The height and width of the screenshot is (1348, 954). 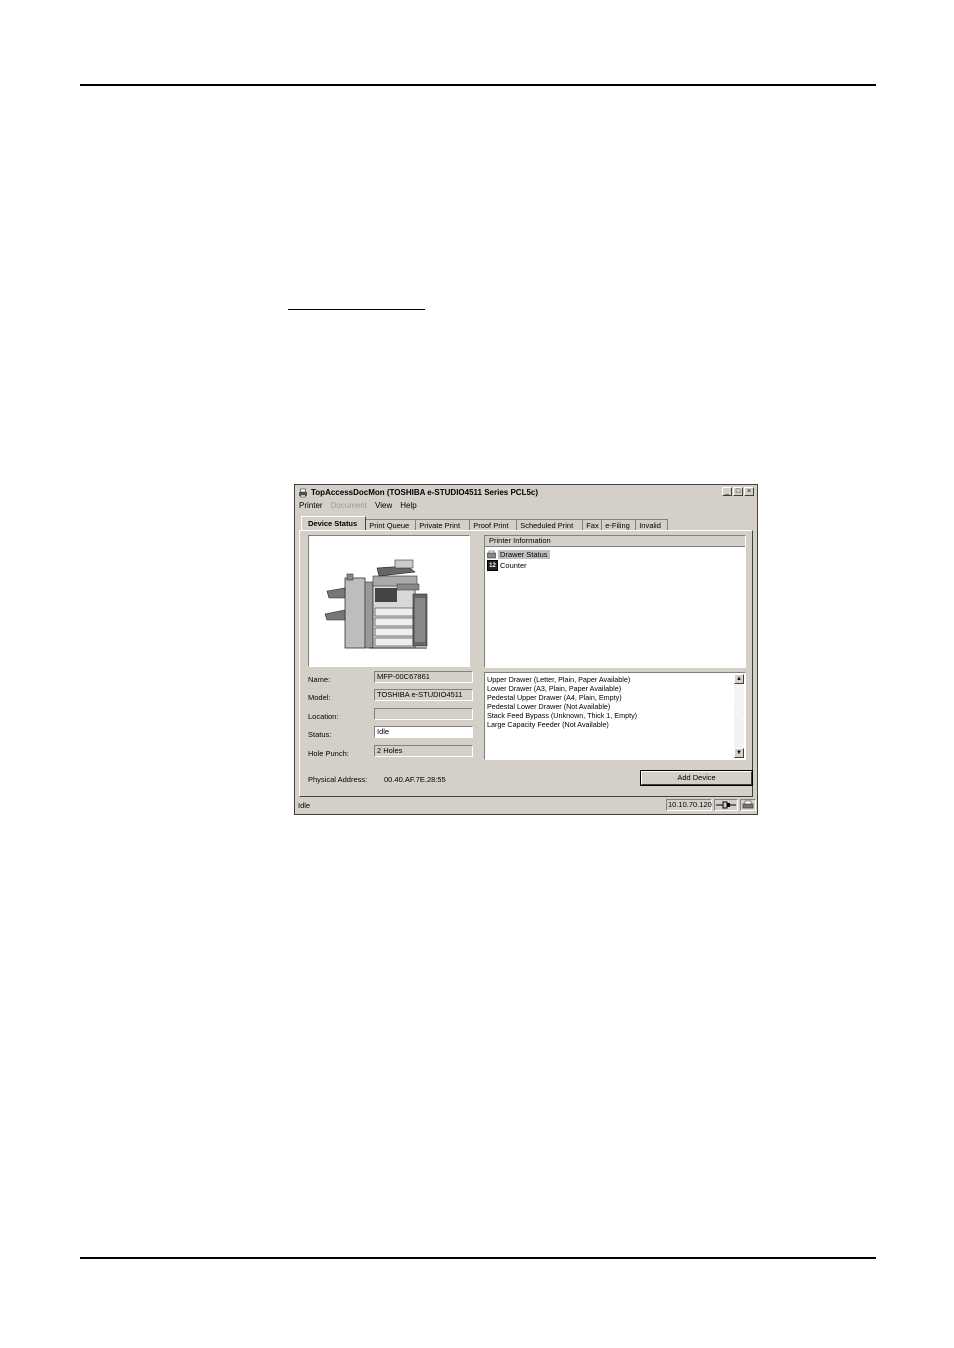 I want to click on menu-view: View, so click(x=383, y=505).